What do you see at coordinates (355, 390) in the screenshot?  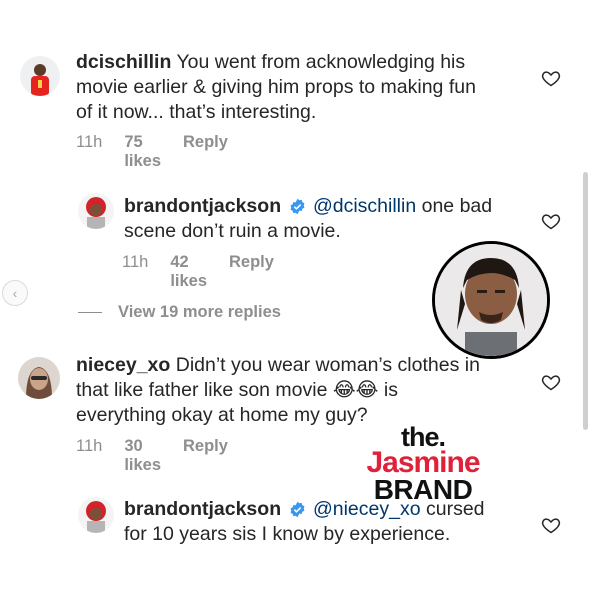 I see `laughing-emoji-icon: 😂😂` at bounding box center [355, 390].